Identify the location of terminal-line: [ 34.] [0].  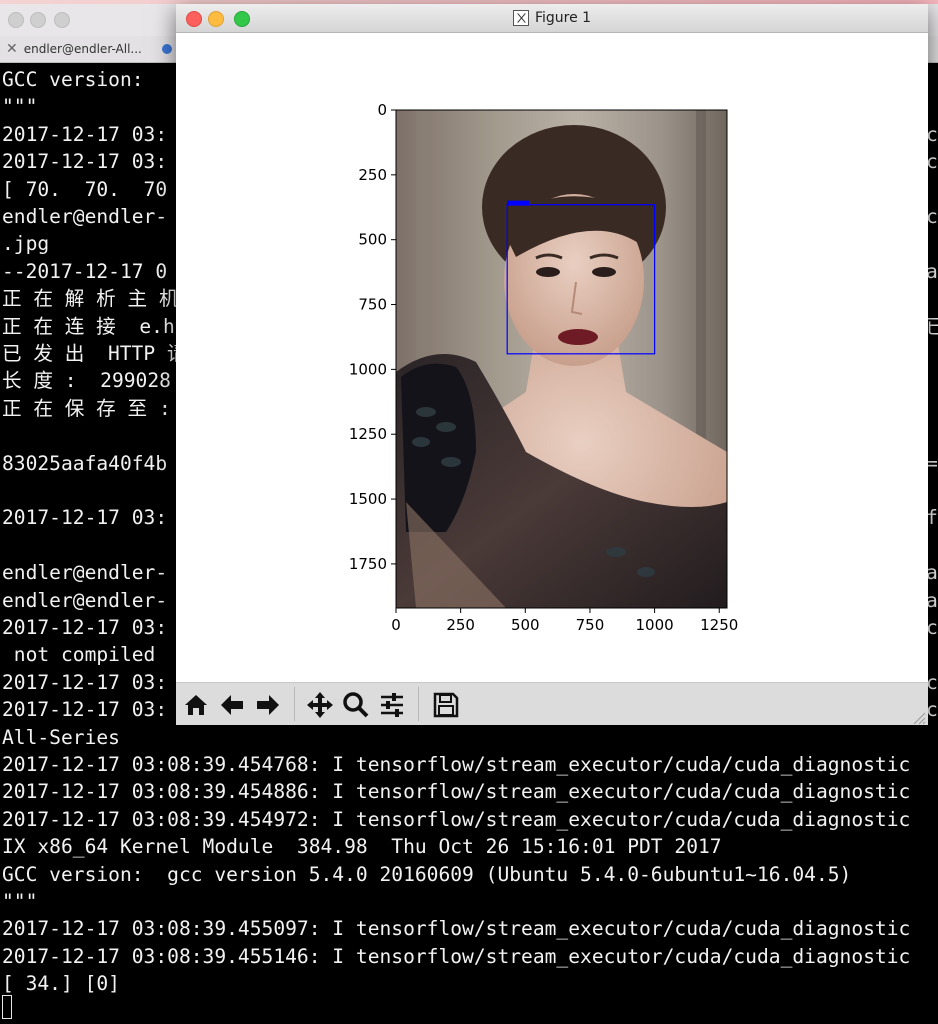
(61, 984).